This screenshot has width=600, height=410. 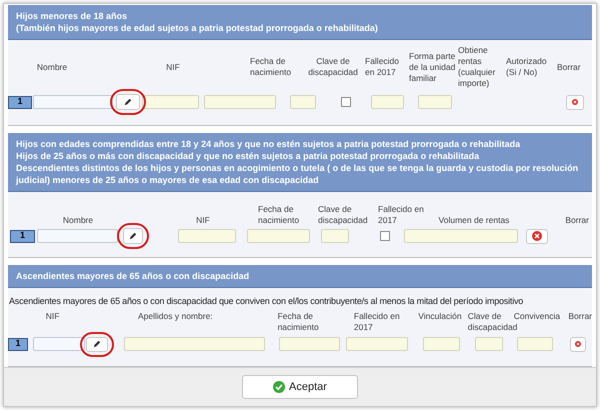 I want to click on section-title: Hijos de 25 años o más con discapacidad y que no estén sujetos a patria potestad prorrogada o rehabilitada, so click(x=248, y=156).